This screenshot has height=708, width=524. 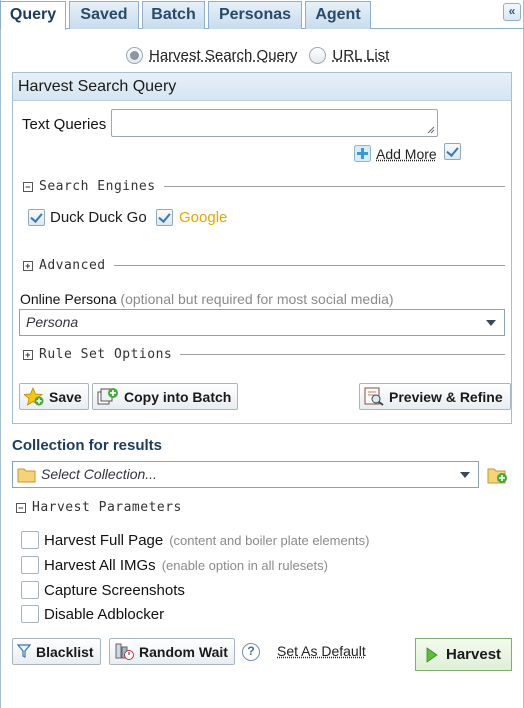 I want to click on persona-select: Persona, so click(x=262, y=322).